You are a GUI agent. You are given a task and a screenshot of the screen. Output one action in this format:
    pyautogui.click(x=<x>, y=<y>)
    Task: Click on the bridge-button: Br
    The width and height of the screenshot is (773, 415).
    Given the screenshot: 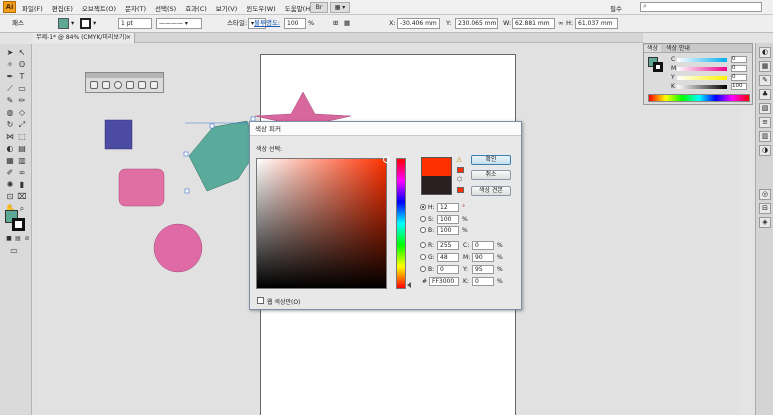 What is the action you would take?
    pyautogui.click(x=319, y=7)
    